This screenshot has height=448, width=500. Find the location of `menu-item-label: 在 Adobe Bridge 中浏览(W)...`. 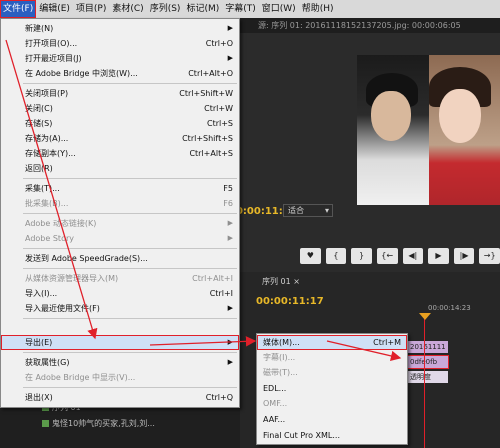

menu-item-label: 在 Adobe Bridge 中浏览(W)... is located at coordinates (81, 73).